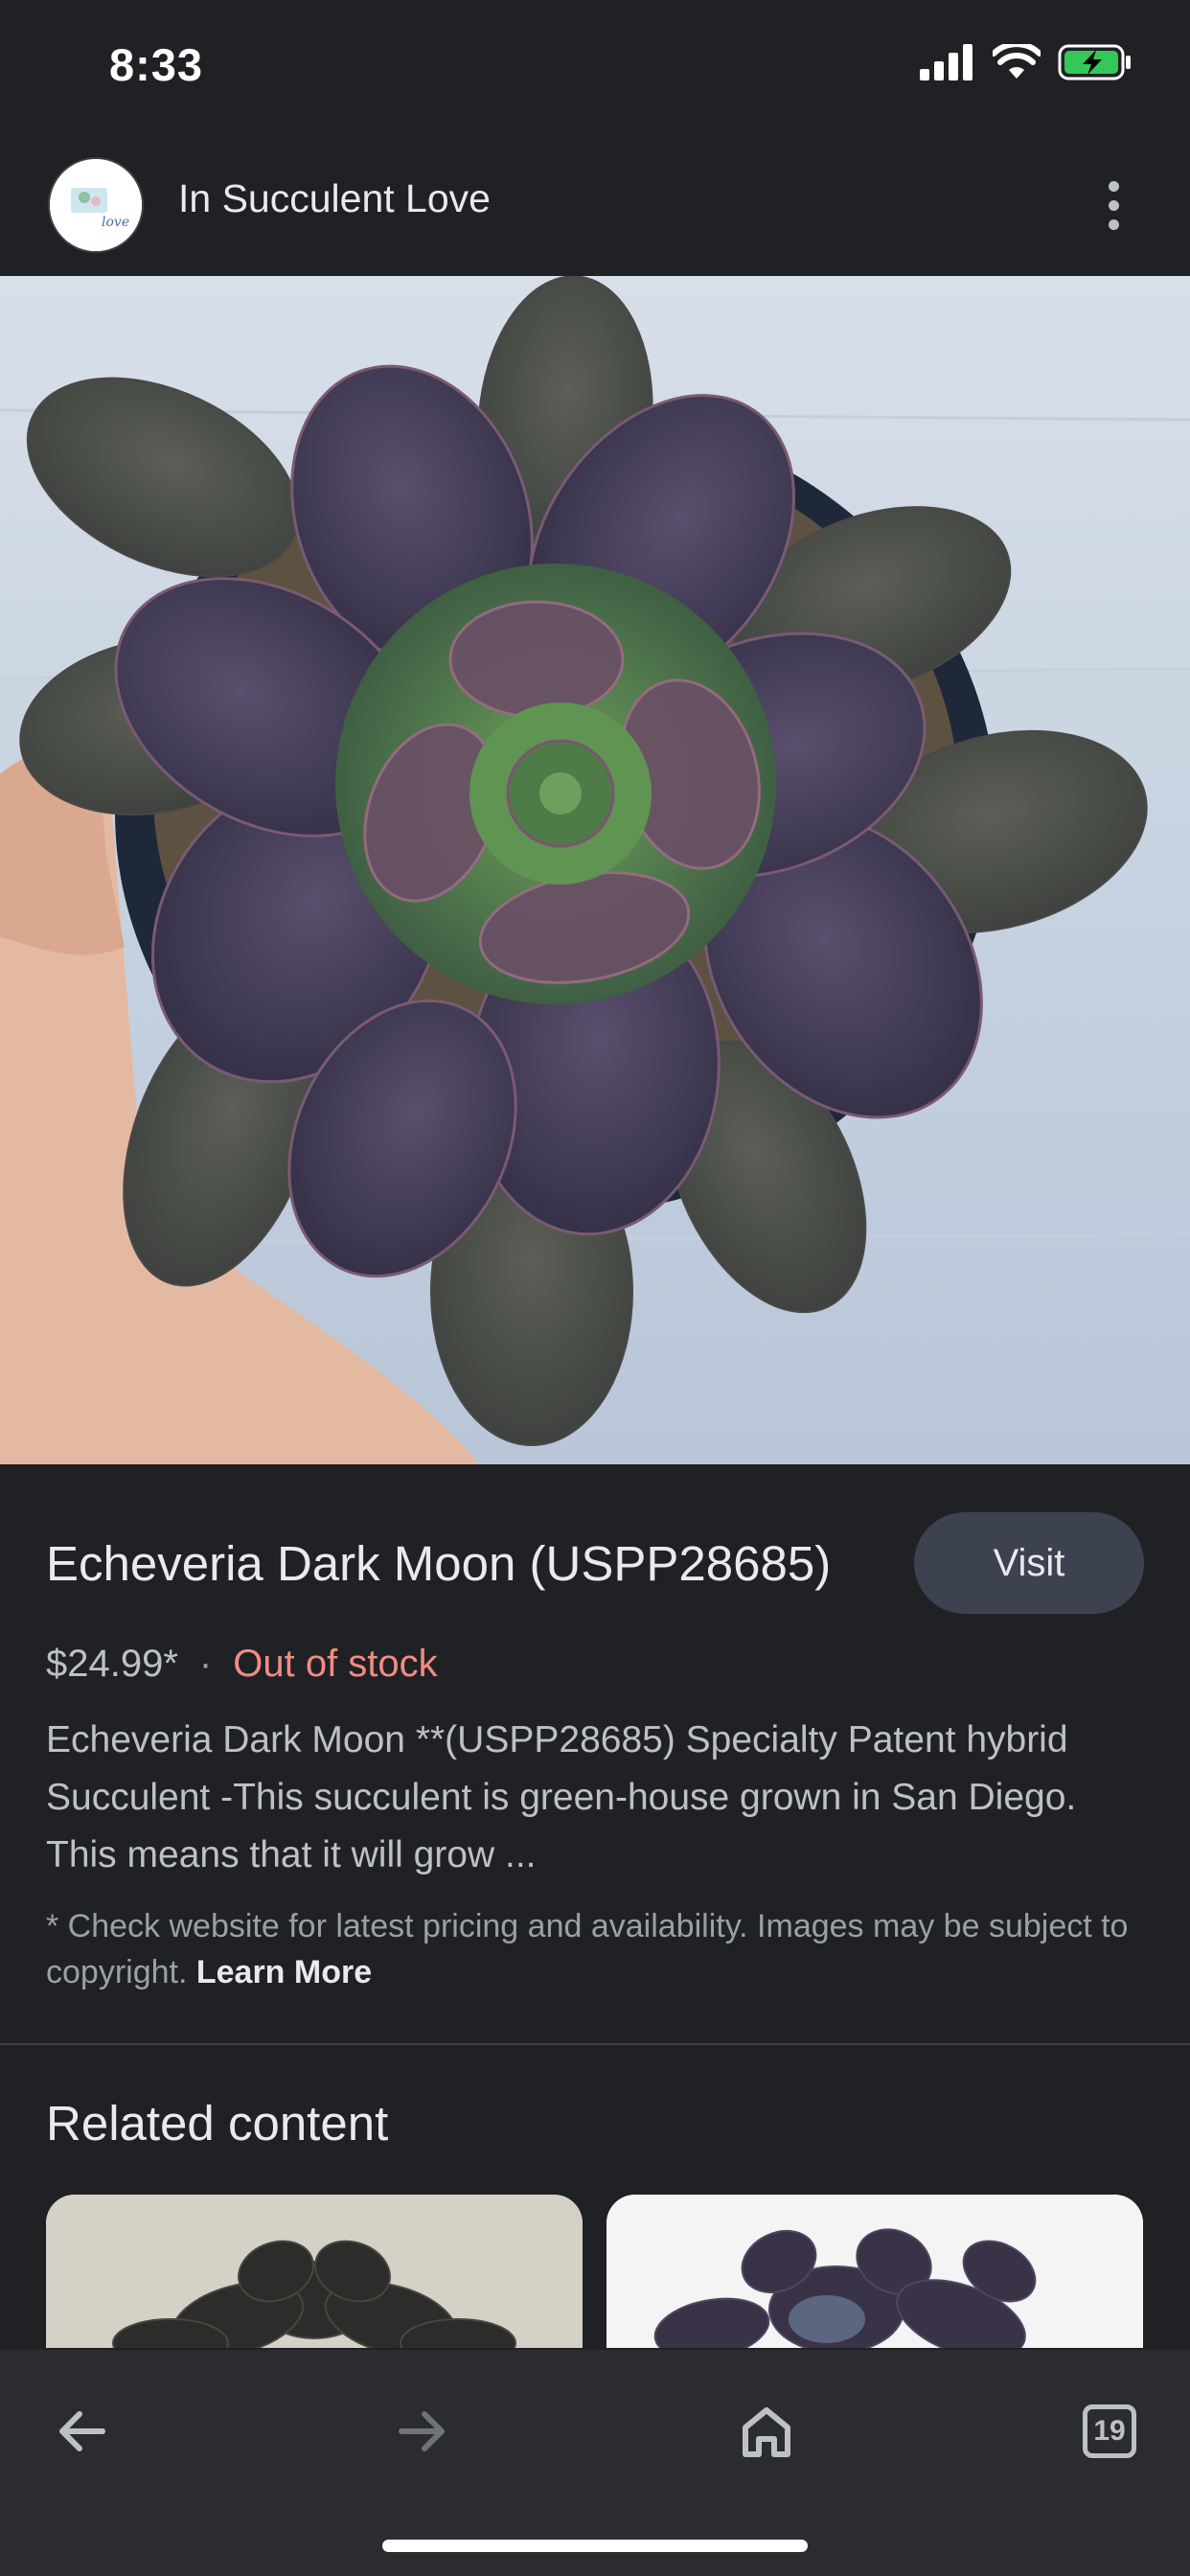 Image resolution: width=1190 pixels, height=2576 pixels. I want to click on product-title: Echeveria Dark Moon (USPP28685), so click(439, 1563).